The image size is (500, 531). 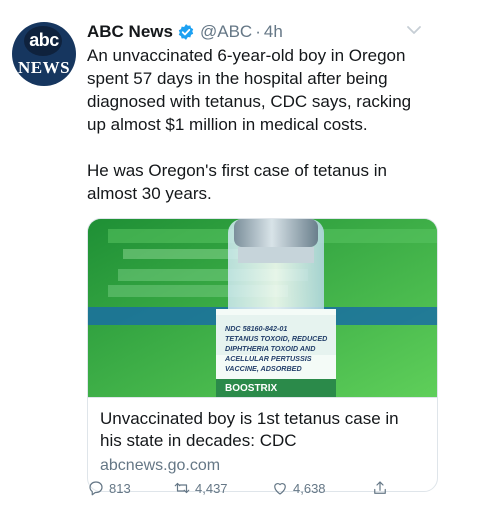 I want to click on like-button: 4,638, so click(x=298, y=488).